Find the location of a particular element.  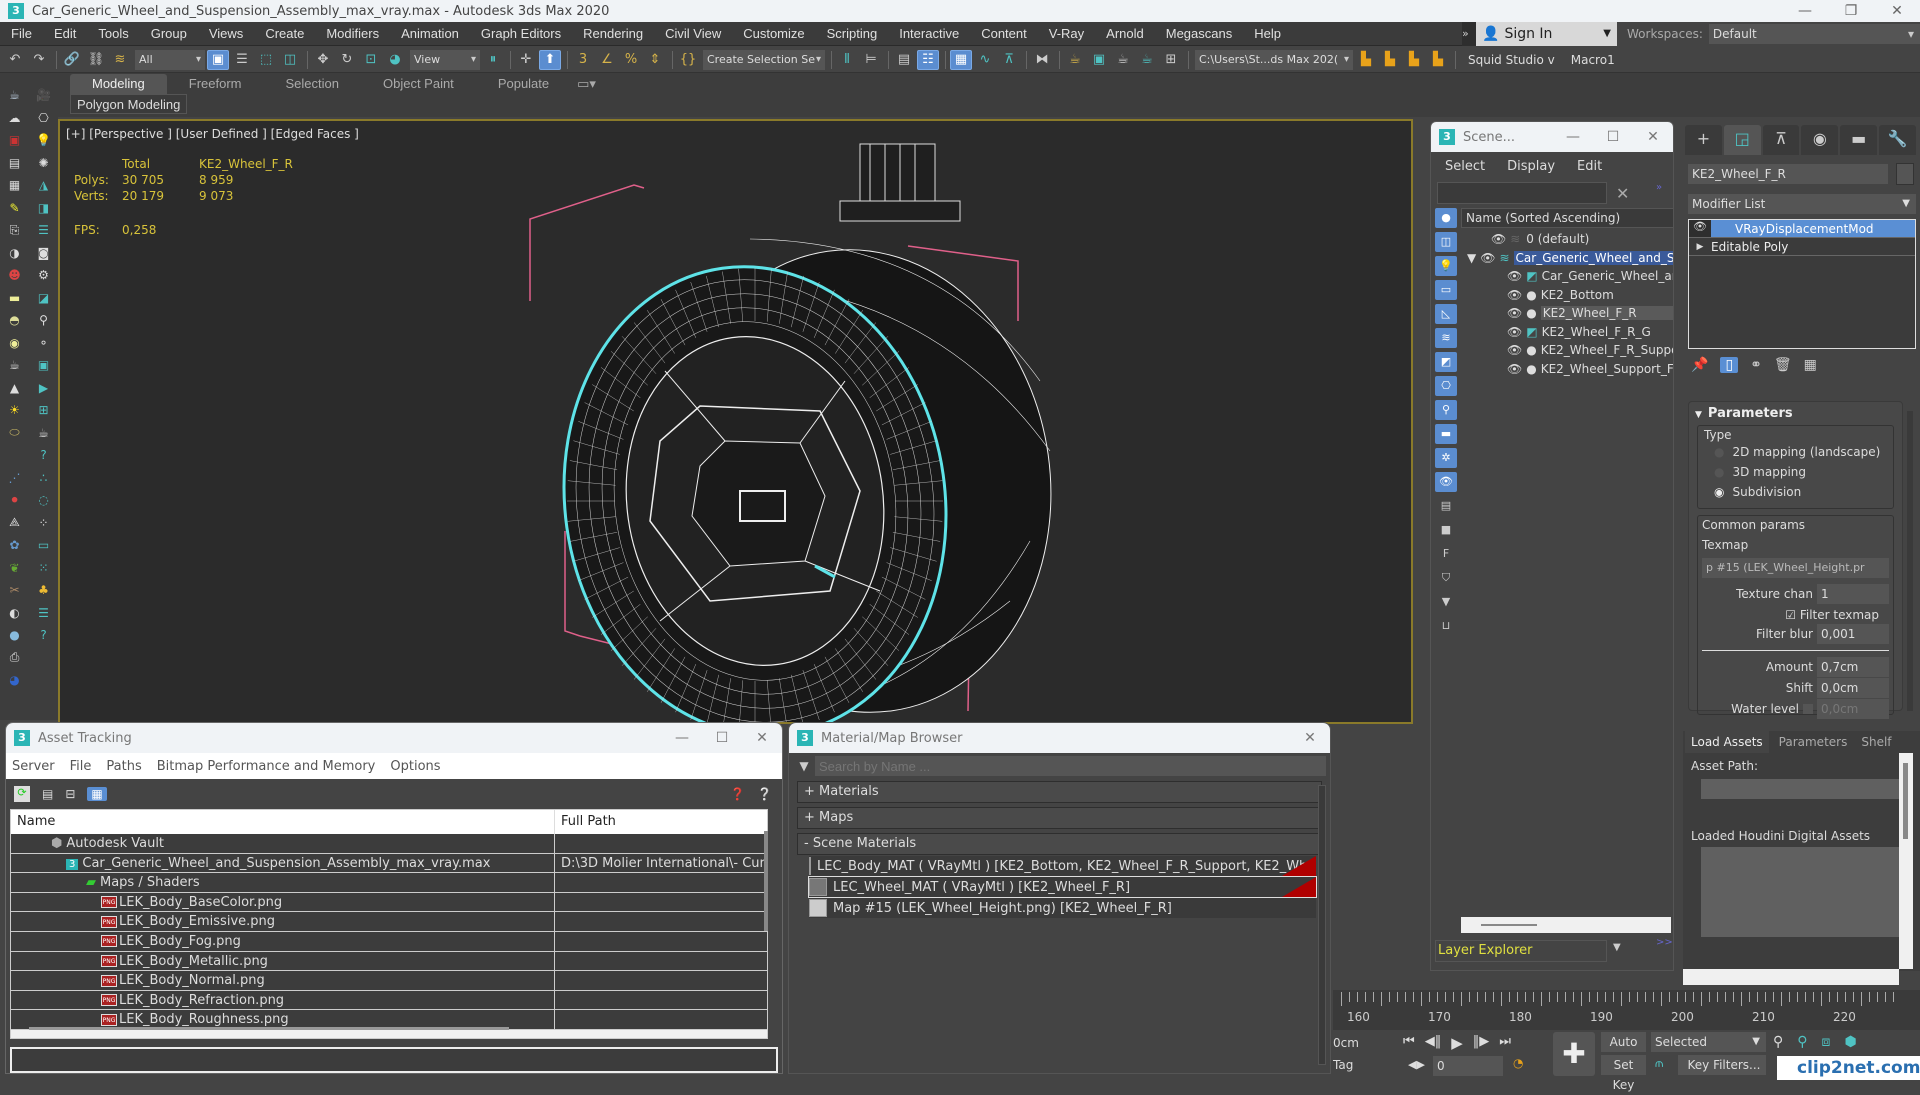

display-geometry-icon: ● is located at coordinates (1446, 218).